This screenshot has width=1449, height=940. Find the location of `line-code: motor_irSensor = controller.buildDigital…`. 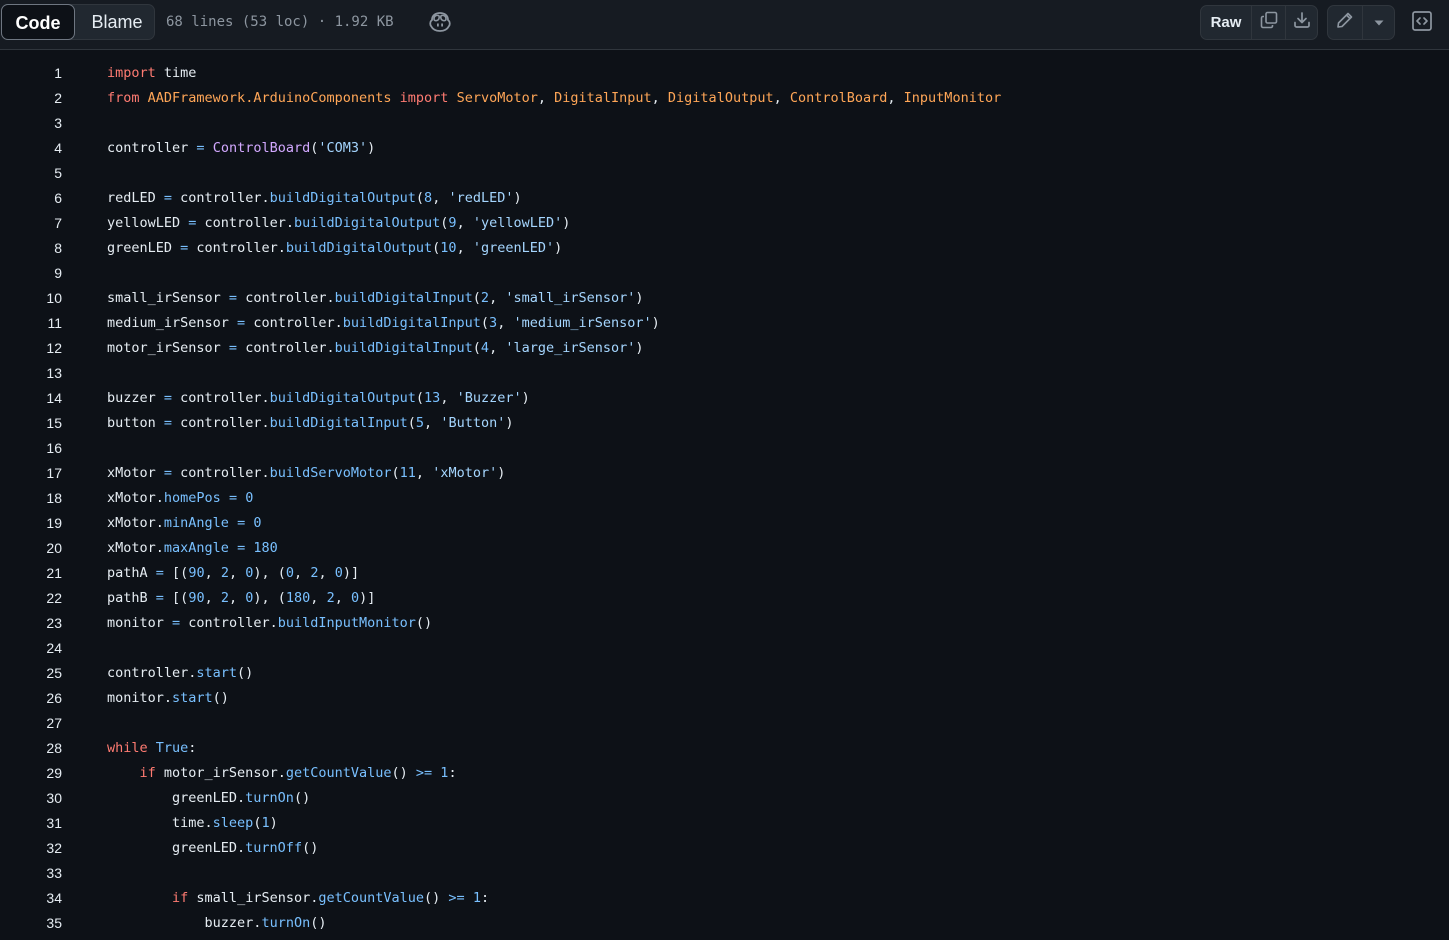

line-code: motor_irSensor = controller.buildDigital… is located at coordinates (375, 348).